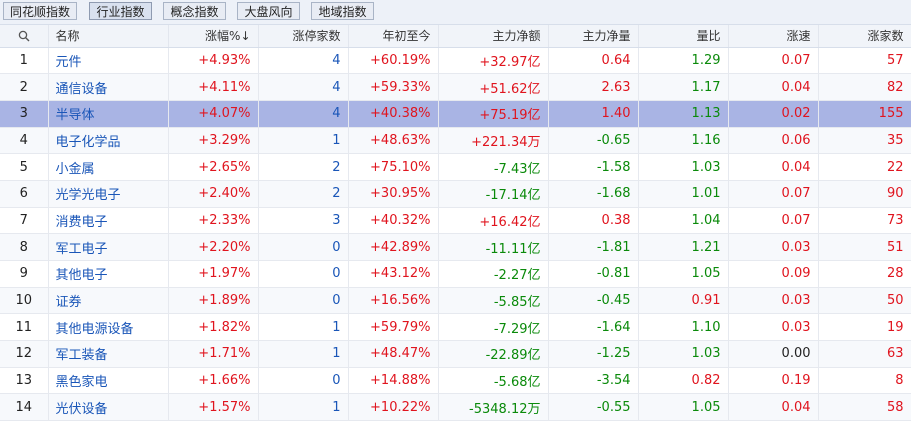  What do you see at coordinates (108, 114) in the screenshot?
I see `row-name: 半导体` at bounding box center [108, 114].